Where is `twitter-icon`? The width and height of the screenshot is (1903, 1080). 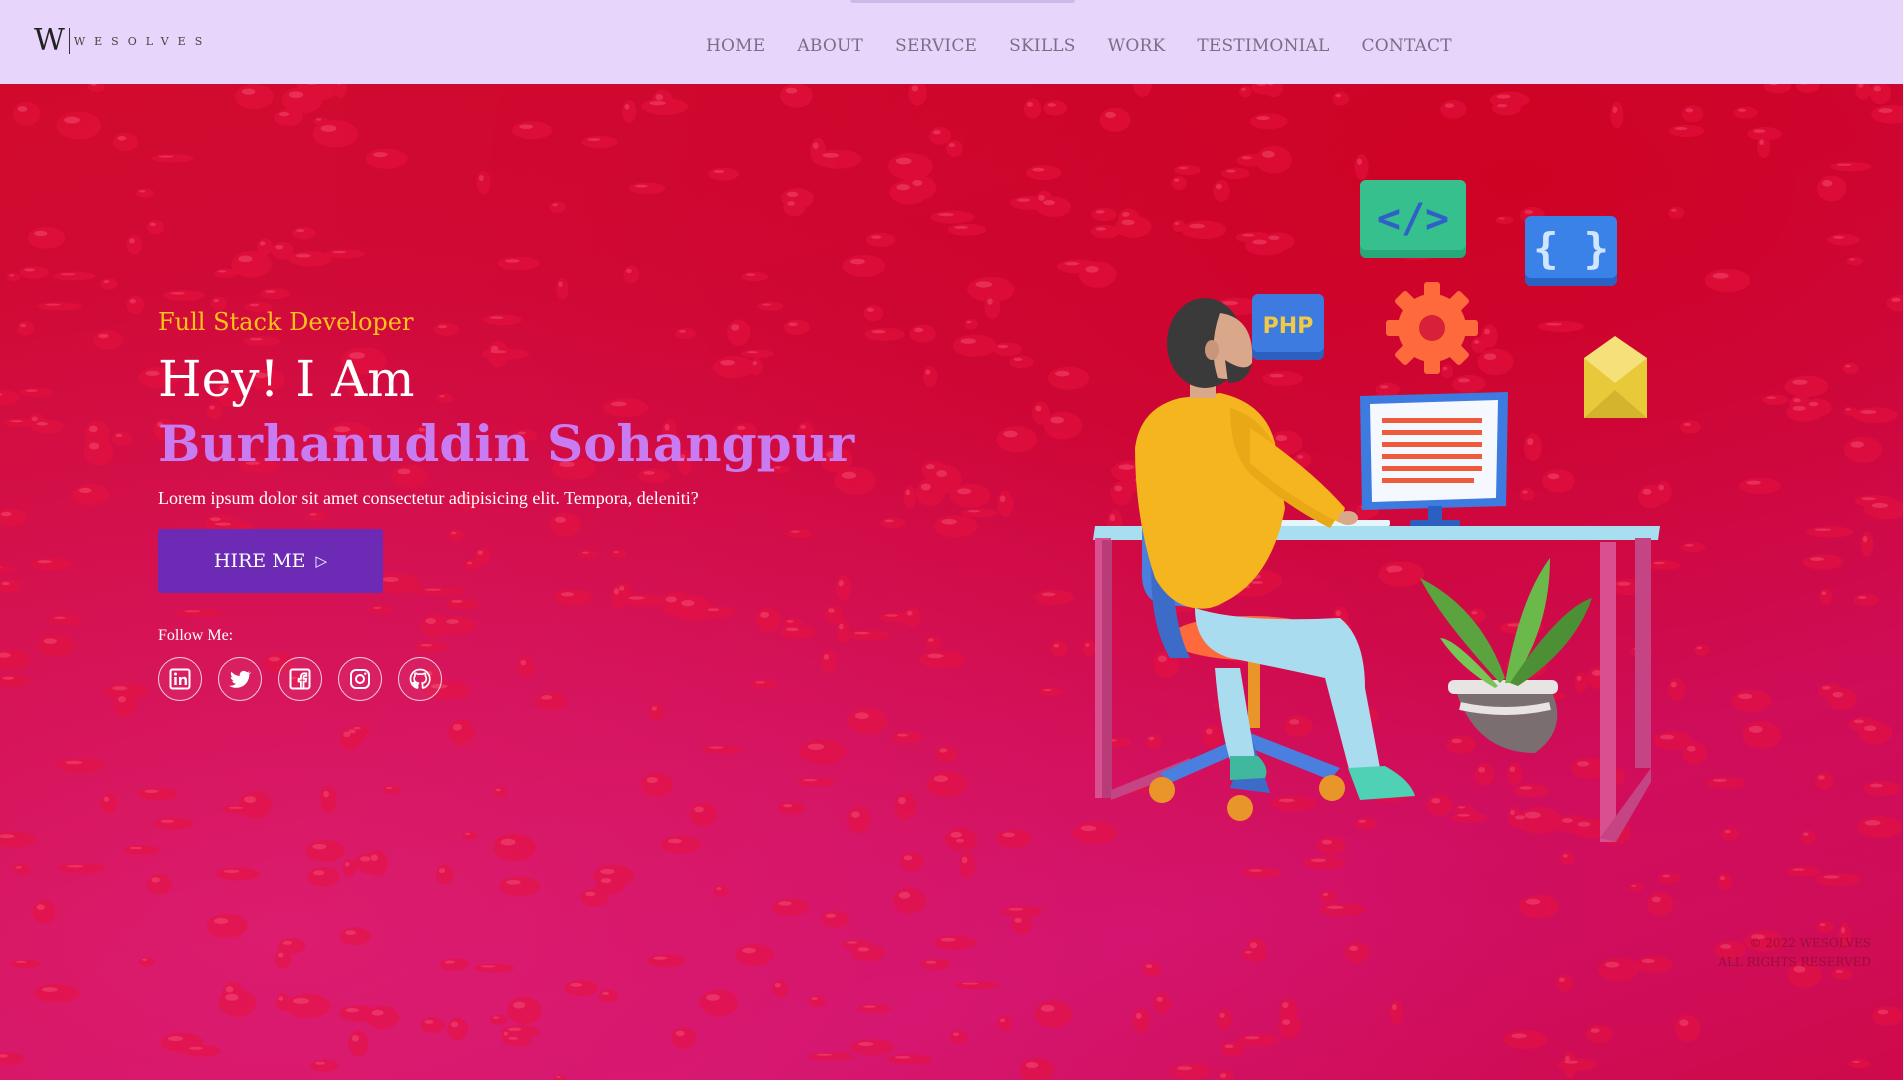
twitter-icon is located at coordinates (240, 679).